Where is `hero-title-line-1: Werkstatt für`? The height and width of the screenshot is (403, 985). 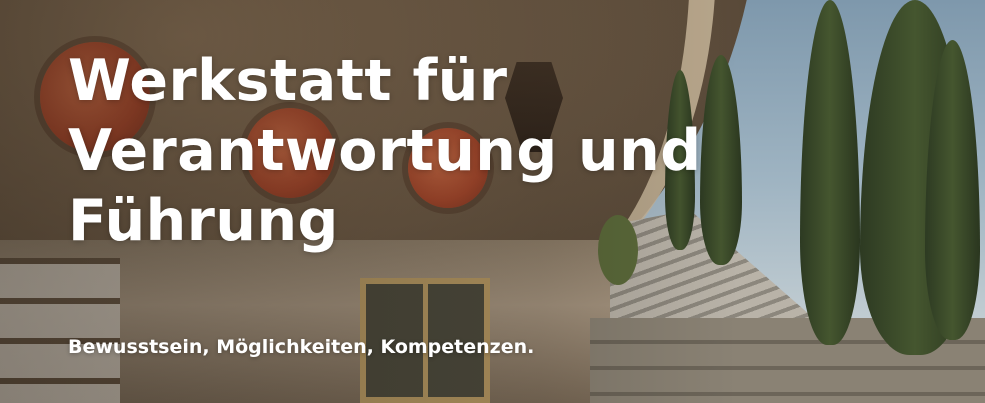
hero-title-line-1: Werkstatt für is located at coordinates (288, 81).